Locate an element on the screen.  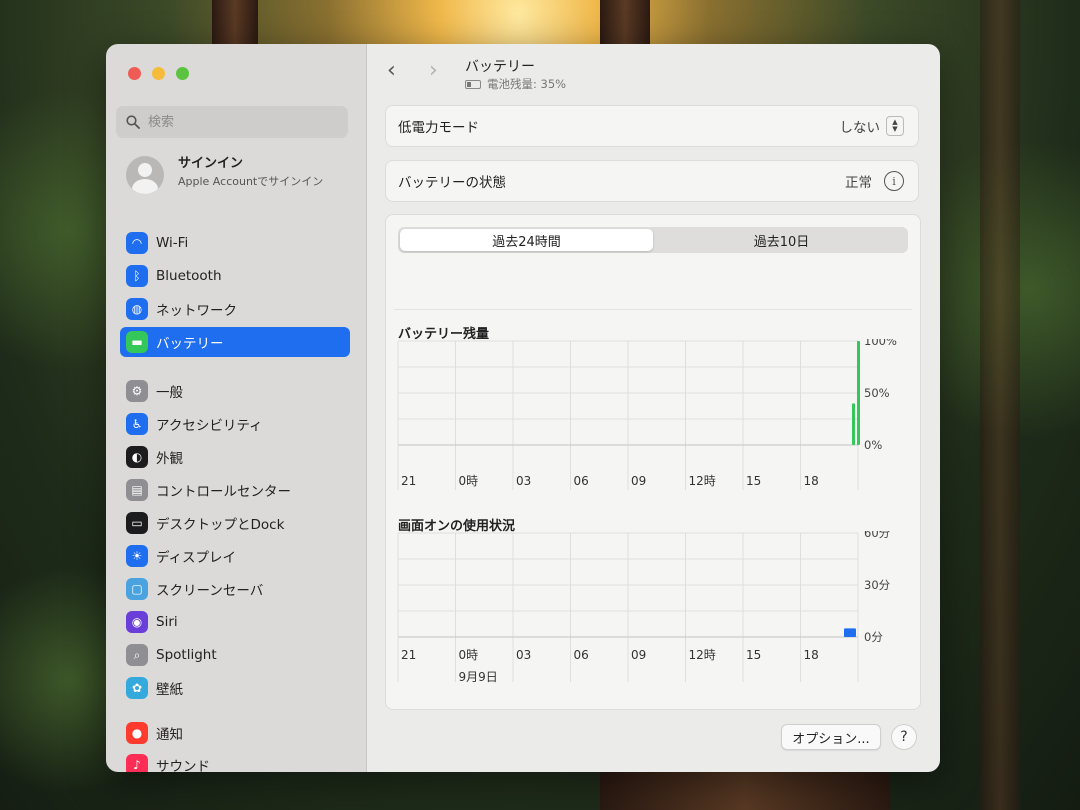
sidebar-item: ◍ ネットワーク is located at coordinates (235, 309).